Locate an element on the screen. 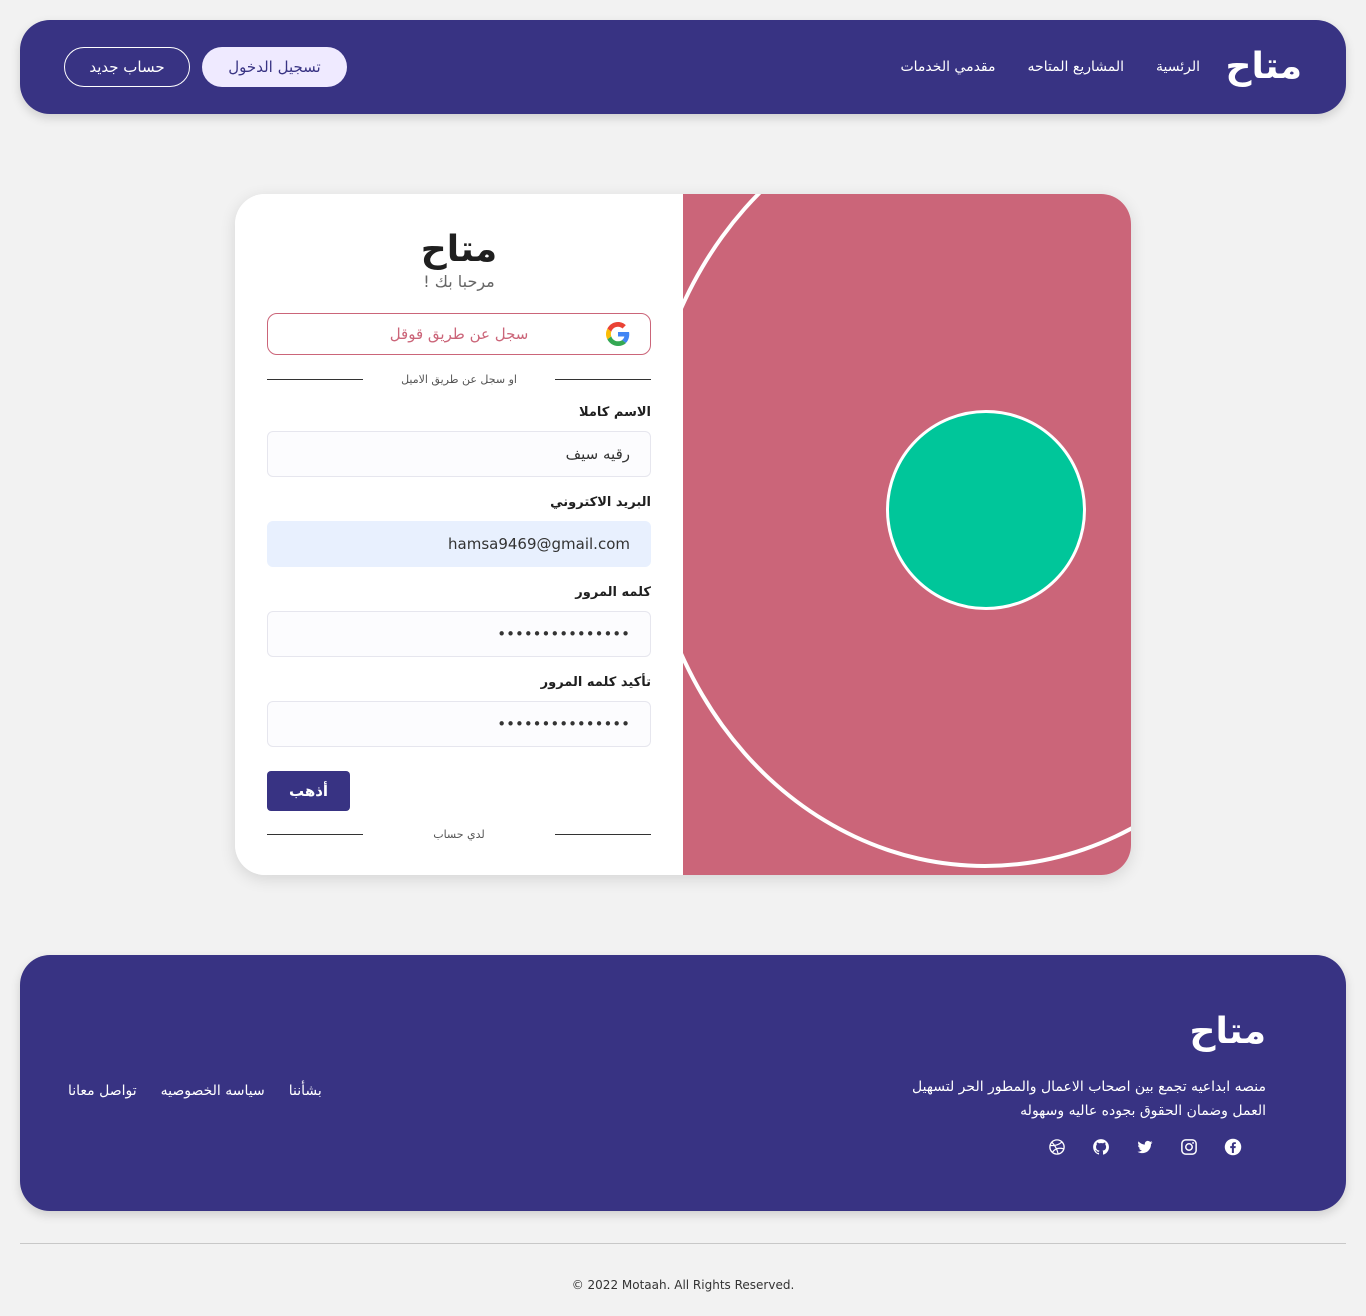 The width and height of the screenshot is (1366, 1316). instagram-icon is located at coordinates (1189, 1147).